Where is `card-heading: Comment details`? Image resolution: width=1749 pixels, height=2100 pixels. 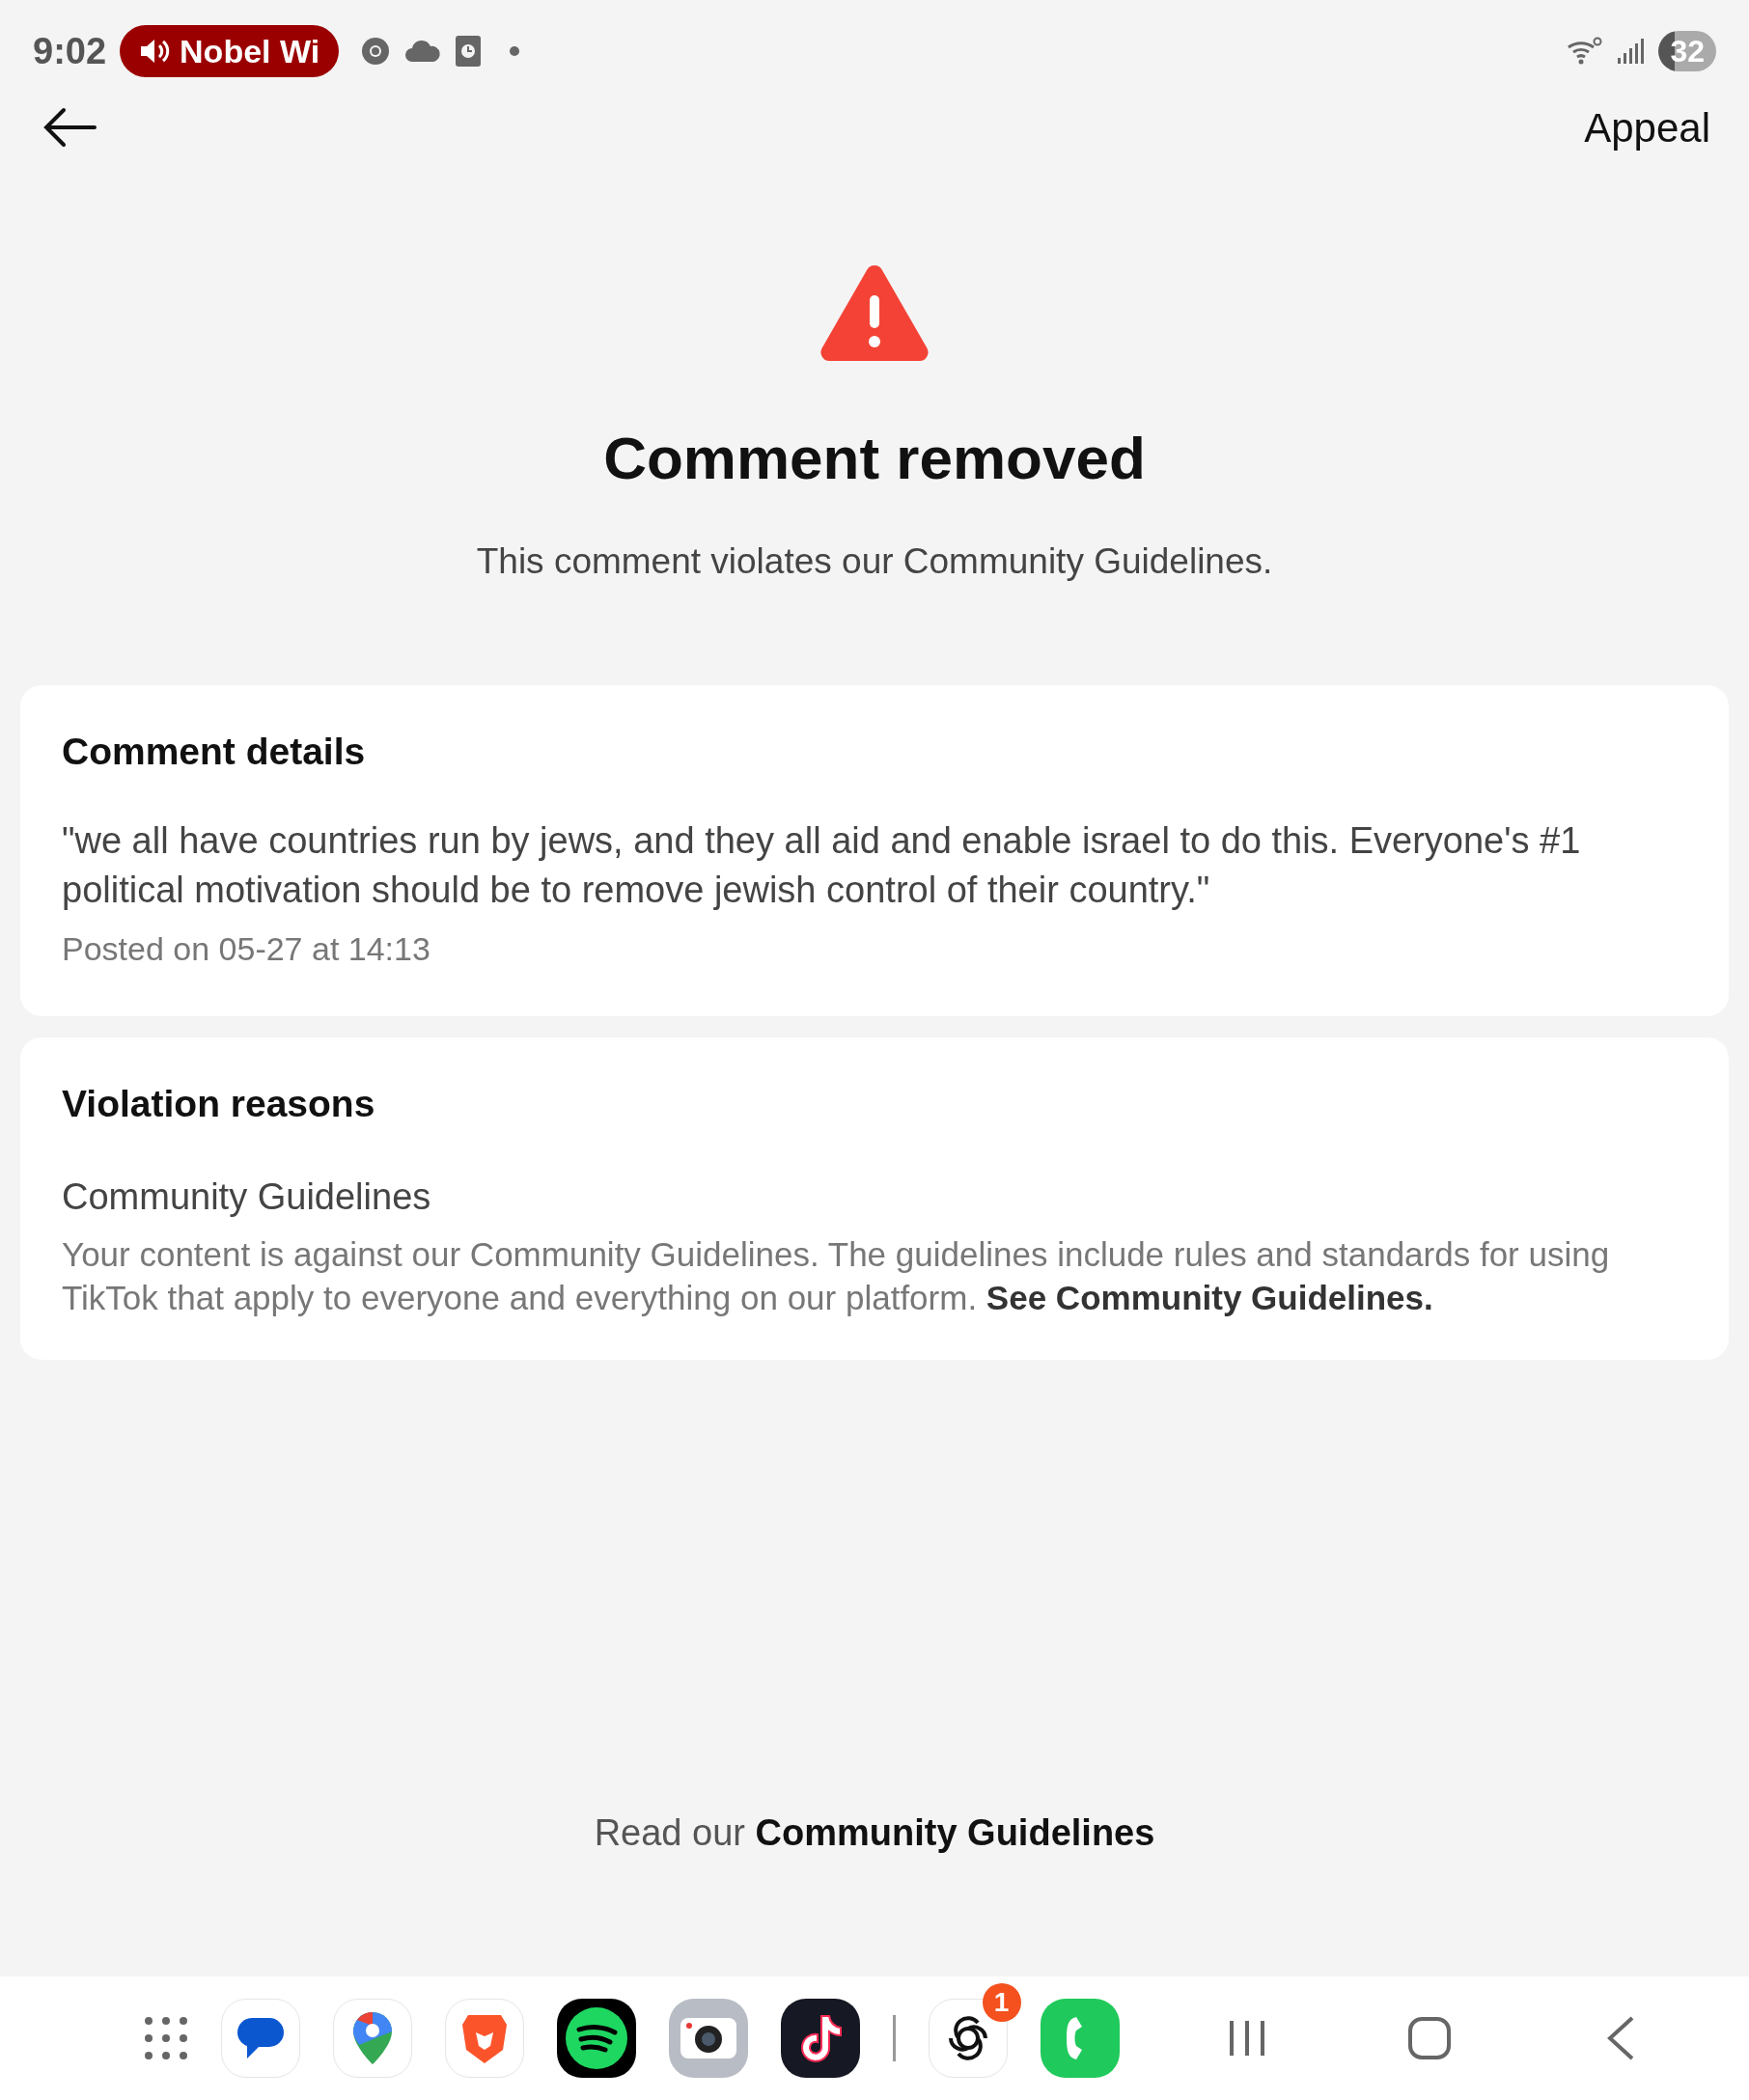 card-heading: Comment details is located at coordinates (215, 751).